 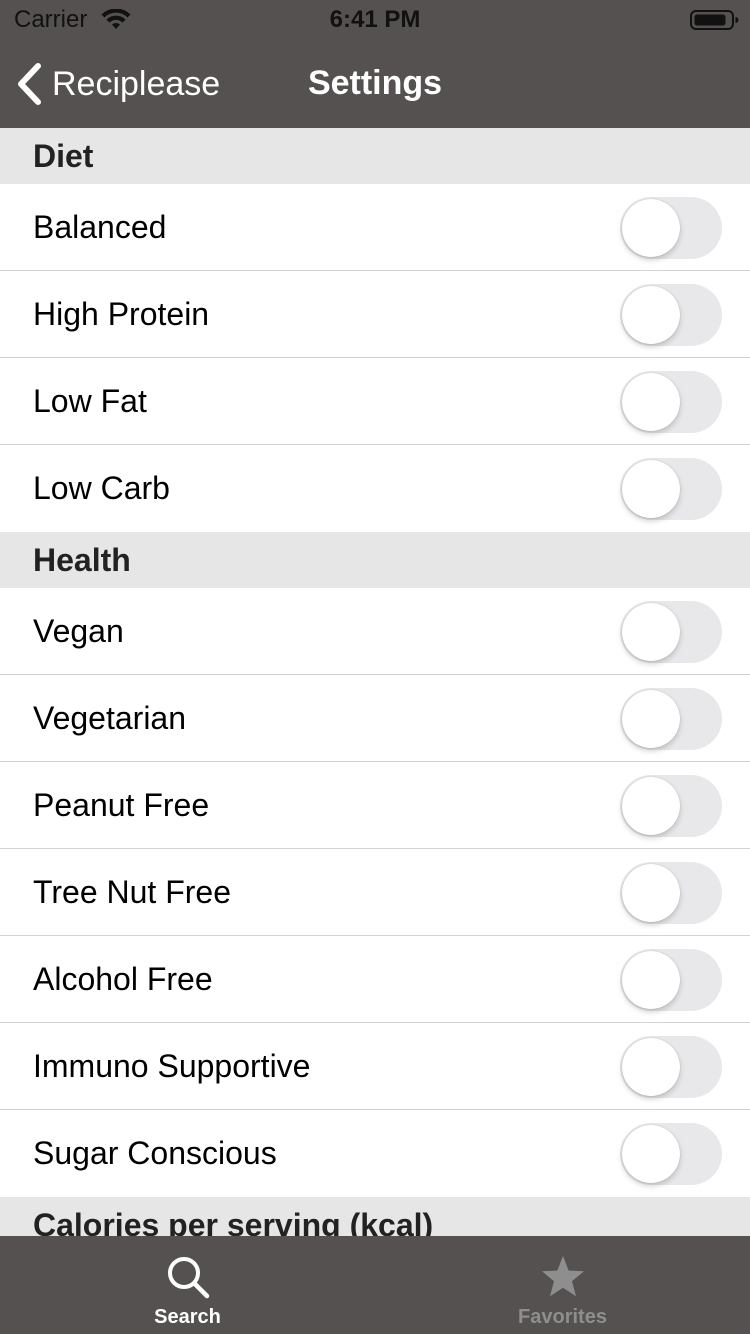 I want to click on settings-row: High Protein, so click(x=375, y=314).